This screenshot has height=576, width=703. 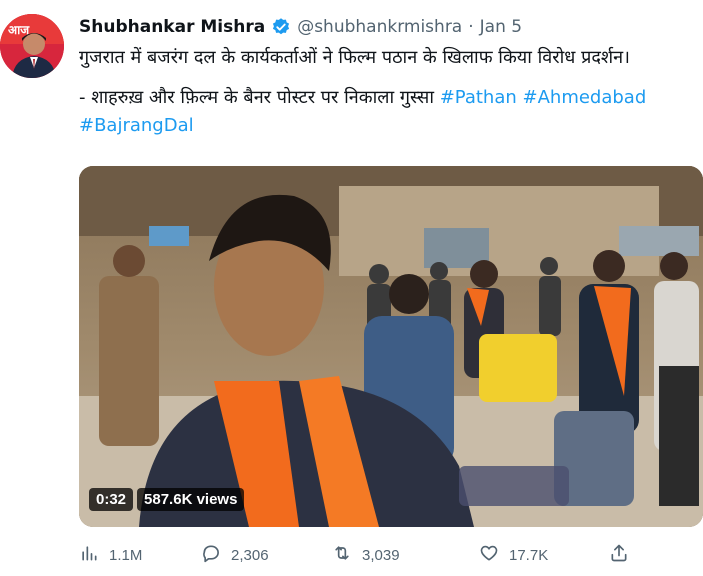 I want to click on like-icon, so click(x=489, y=555).